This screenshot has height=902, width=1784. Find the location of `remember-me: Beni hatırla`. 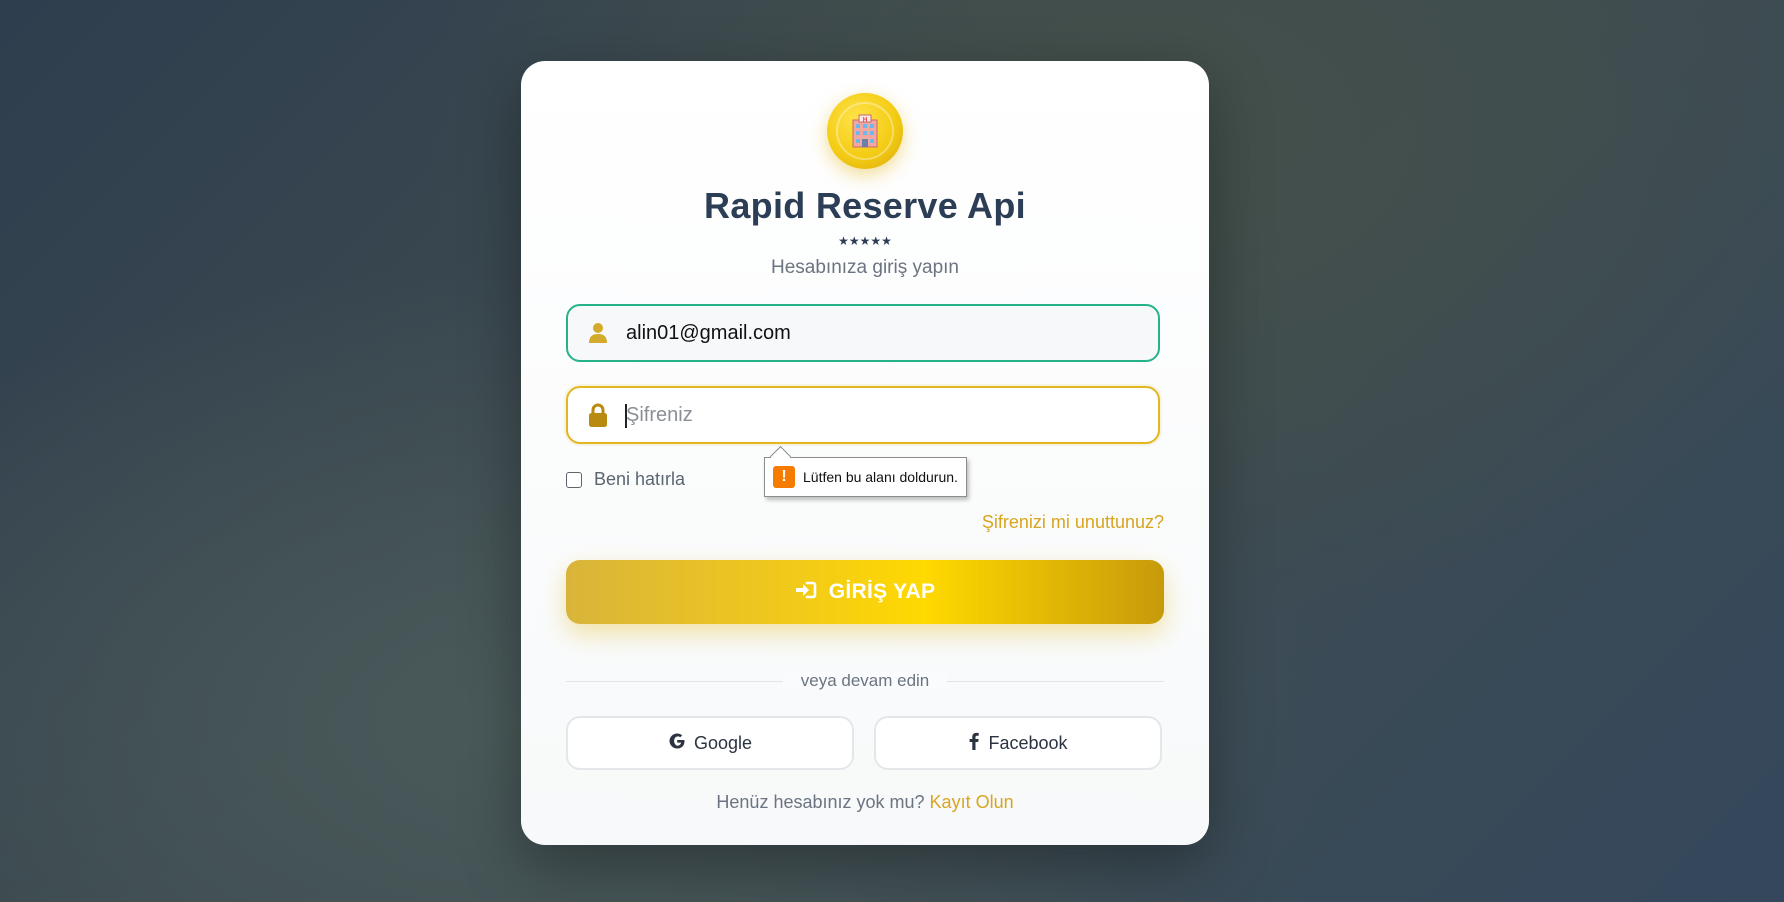

remember-me: Beni hatırla is located at coordinates (625, 479).